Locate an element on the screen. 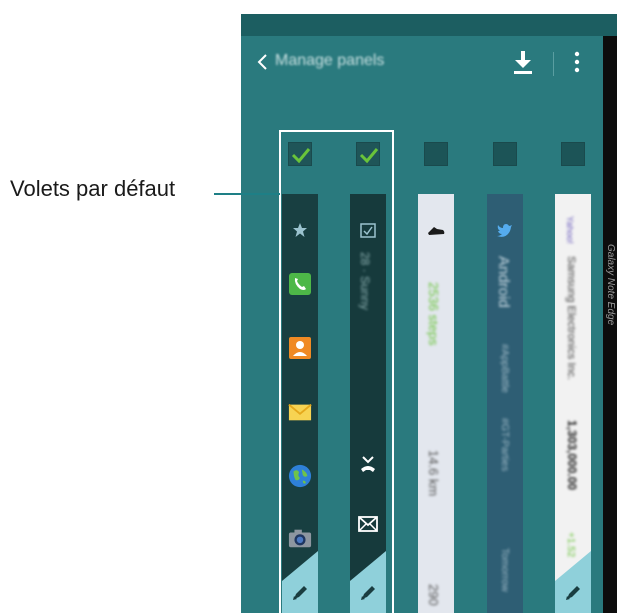 The width and height of the screenshot is (617, 613). edit-pencil-icon is located at coordinates (573, 593).